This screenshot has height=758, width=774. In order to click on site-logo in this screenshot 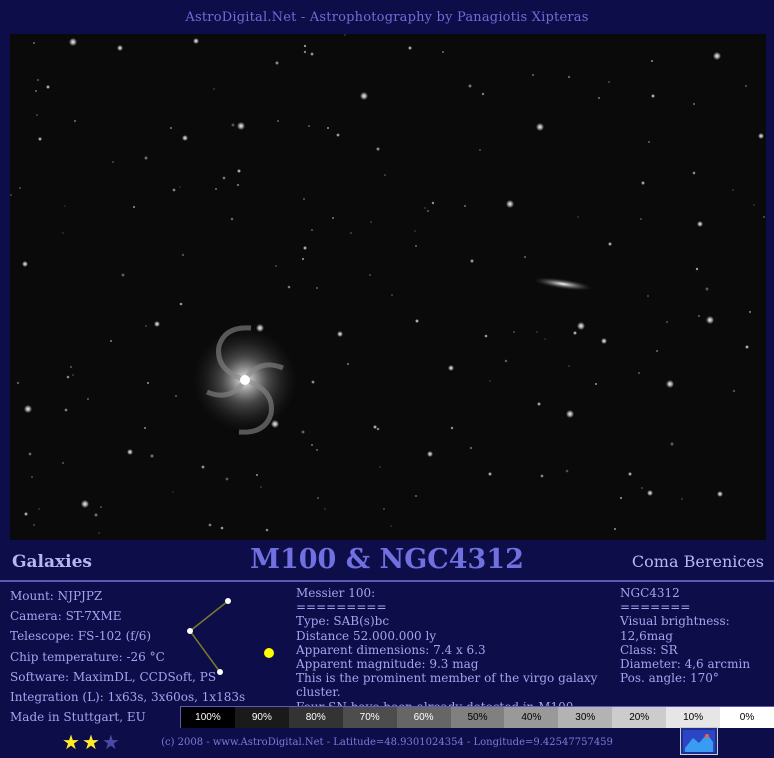, I will do `click(699, 741)`.